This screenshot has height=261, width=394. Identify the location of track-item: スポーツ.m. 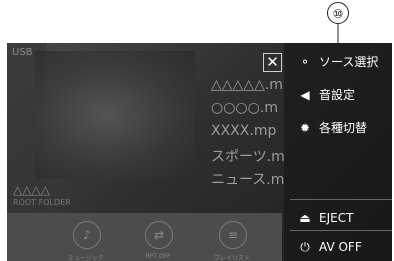
(248, 156).